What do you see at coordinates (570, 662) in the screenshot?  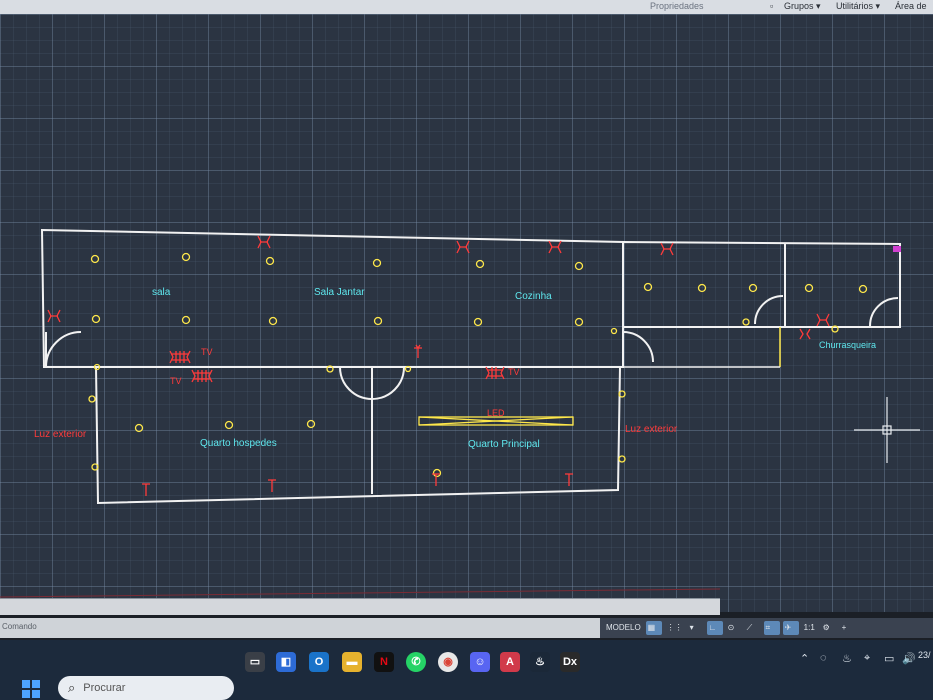 I see `dx-icon: Dx` at bounding box center [570, 662].